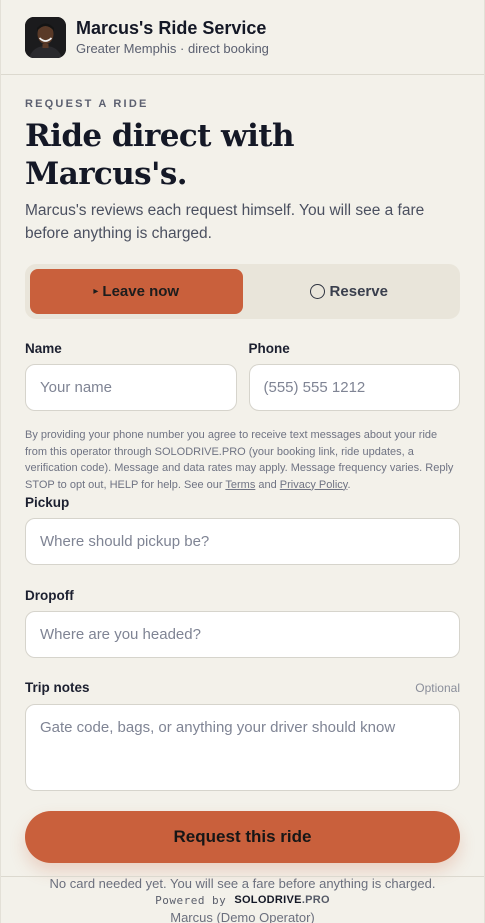 This screenshot has width=485, height=923. What do you see at coordinates (242, 688) in the screenshot?
I see `notes-label-row: Trip notes Optional` at bounding box center [242, 688].